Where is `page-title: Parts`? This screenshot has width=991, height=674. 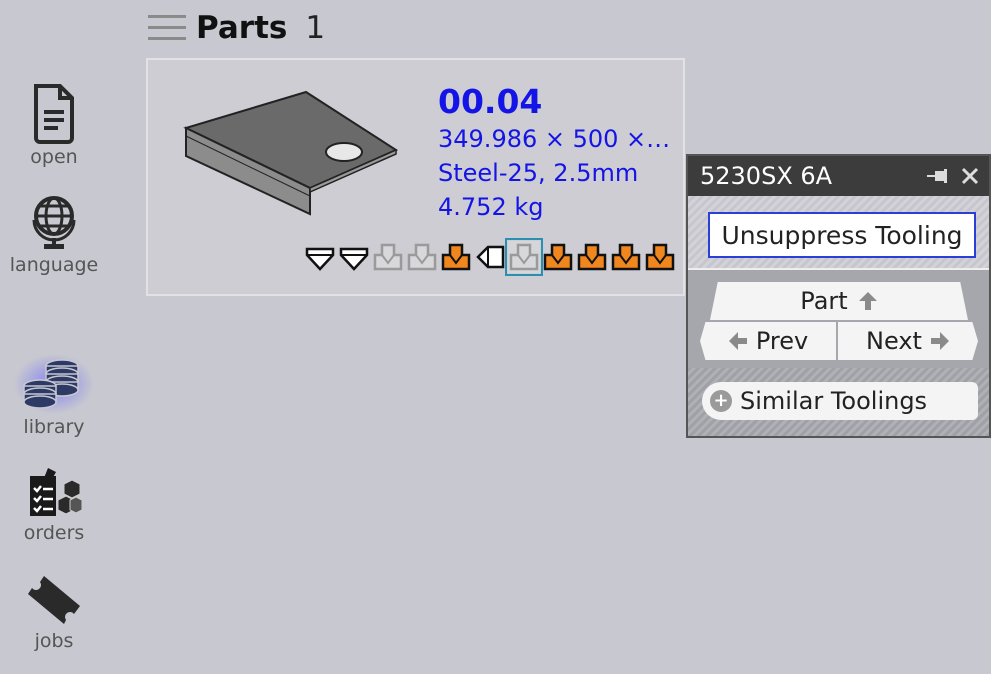 page-title: Parts is located at coordinates (242, 28).